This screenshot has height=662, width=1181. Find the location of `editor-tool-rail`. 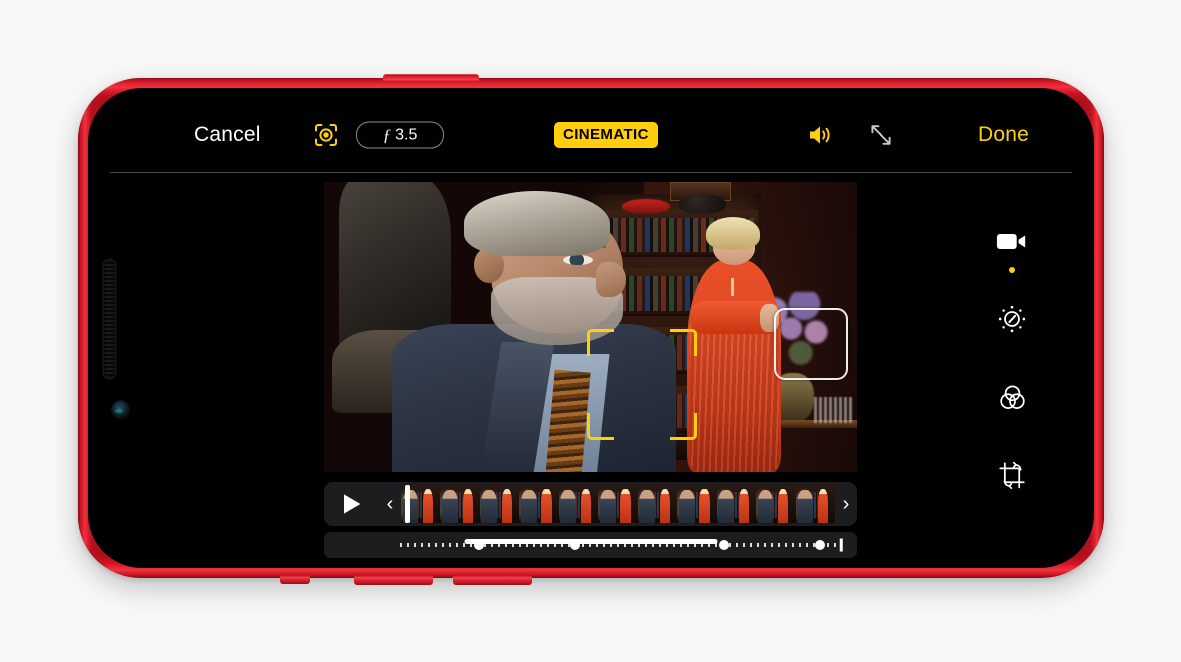

editor-tool-rail is located at coordinates (1012, 358).